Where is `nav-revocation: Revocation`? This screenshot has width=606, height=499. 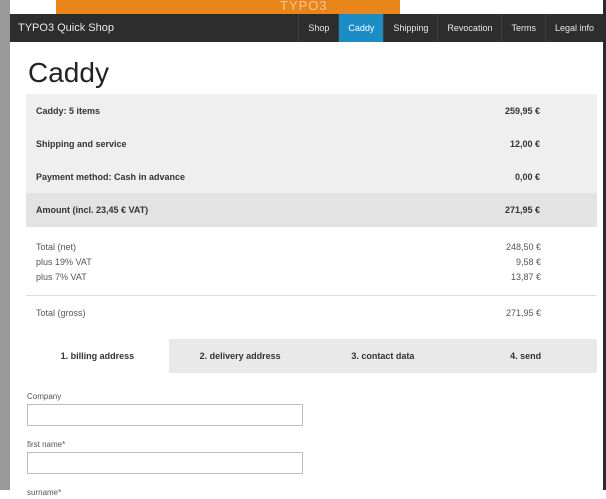 nav-revocation: Revocation is located at coordinates (469, 28).